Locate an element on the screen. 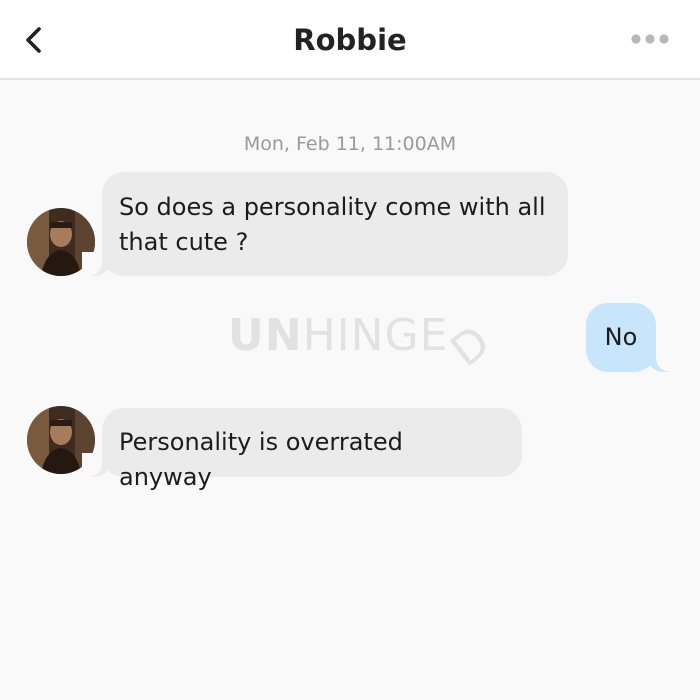 The height and width of the screenshot is (700, 700). page-title: Robbie is located at coordinates (350, 40).